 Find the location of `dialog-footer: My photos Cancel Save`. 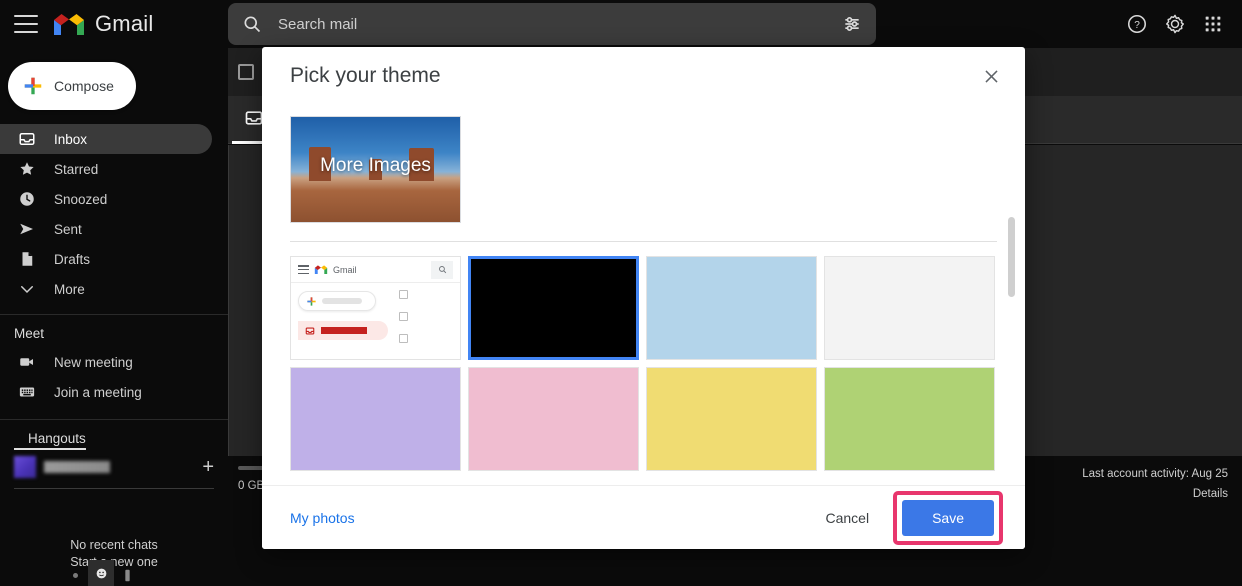

dialog-footer: My photos Cancel Save is located at coordinates (643, 517).